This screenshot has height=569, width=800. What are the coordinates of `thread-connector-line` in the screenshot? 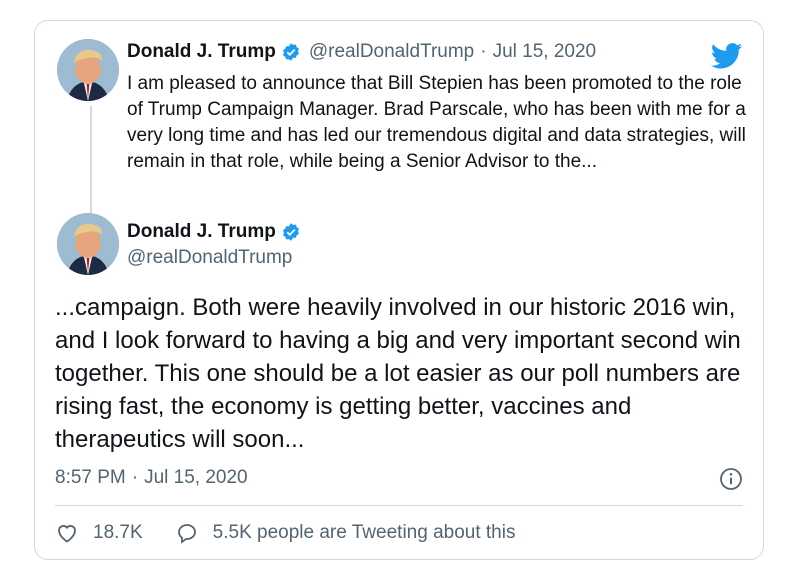 It's located at (91, 162).